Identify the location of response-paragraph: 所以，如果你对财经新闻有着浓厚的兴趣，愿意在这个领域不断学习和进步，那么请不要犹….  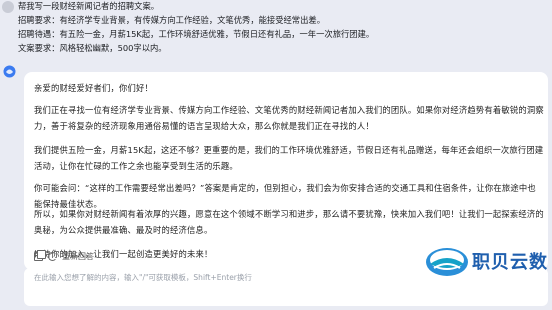
(289, 222).